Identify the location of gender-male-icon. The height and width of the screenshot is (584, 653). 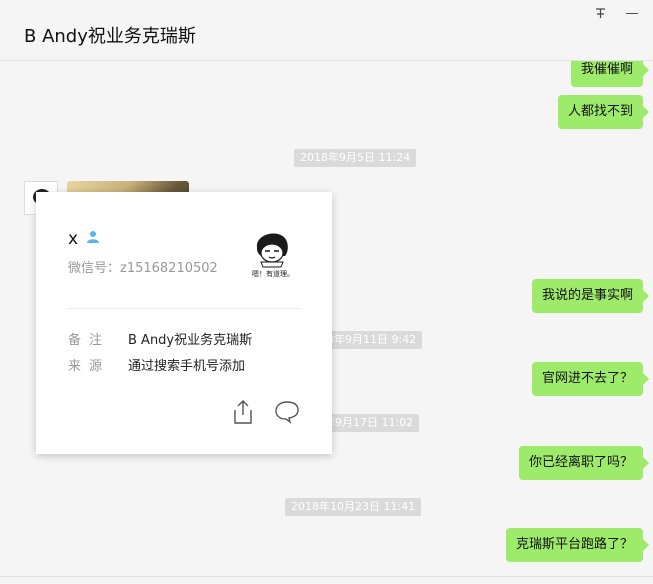
(93, 237).